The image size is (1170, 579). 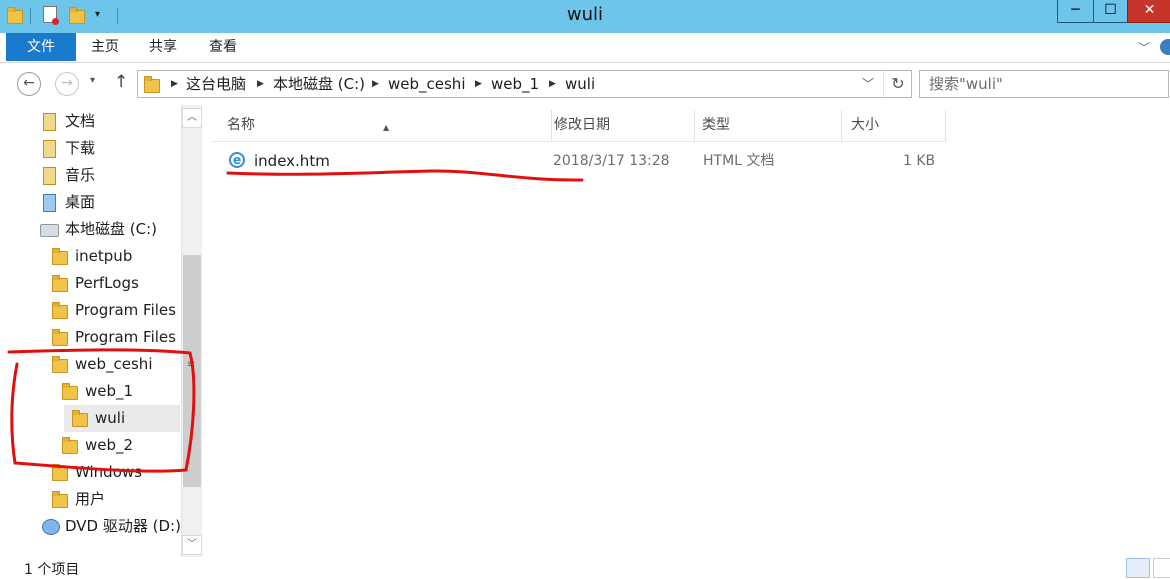 I want to click on file-row: index.htm 2018/3/17 13:28 HTML 文档 1 KB, so click(x=578, y=160).